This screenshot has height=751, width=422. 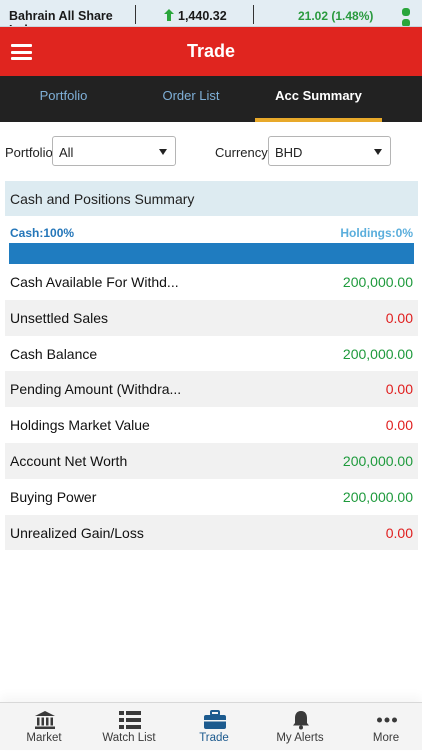 I want to click on list-item: Unsettled Sales 0.00, so click(x=211, y=317).